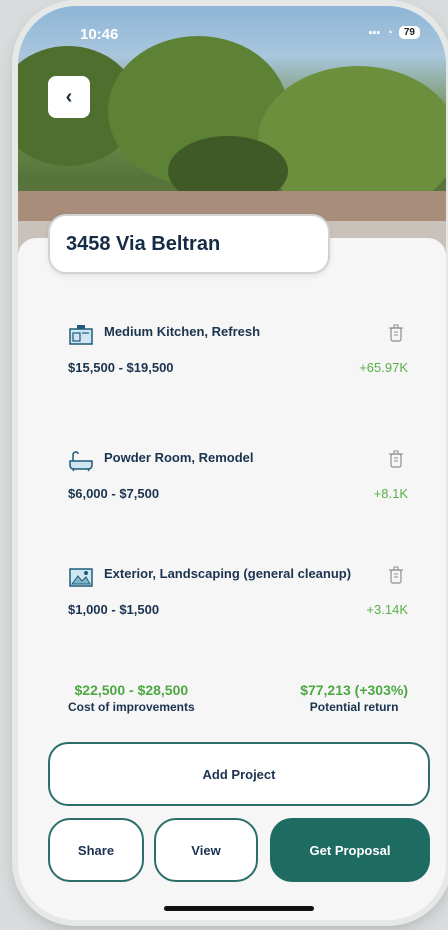 The image size is (448, 930). What do you see at coordinates (409, 32) in the screenshot?
I see `battery-icon: 79` at bounding box center [409, 32].